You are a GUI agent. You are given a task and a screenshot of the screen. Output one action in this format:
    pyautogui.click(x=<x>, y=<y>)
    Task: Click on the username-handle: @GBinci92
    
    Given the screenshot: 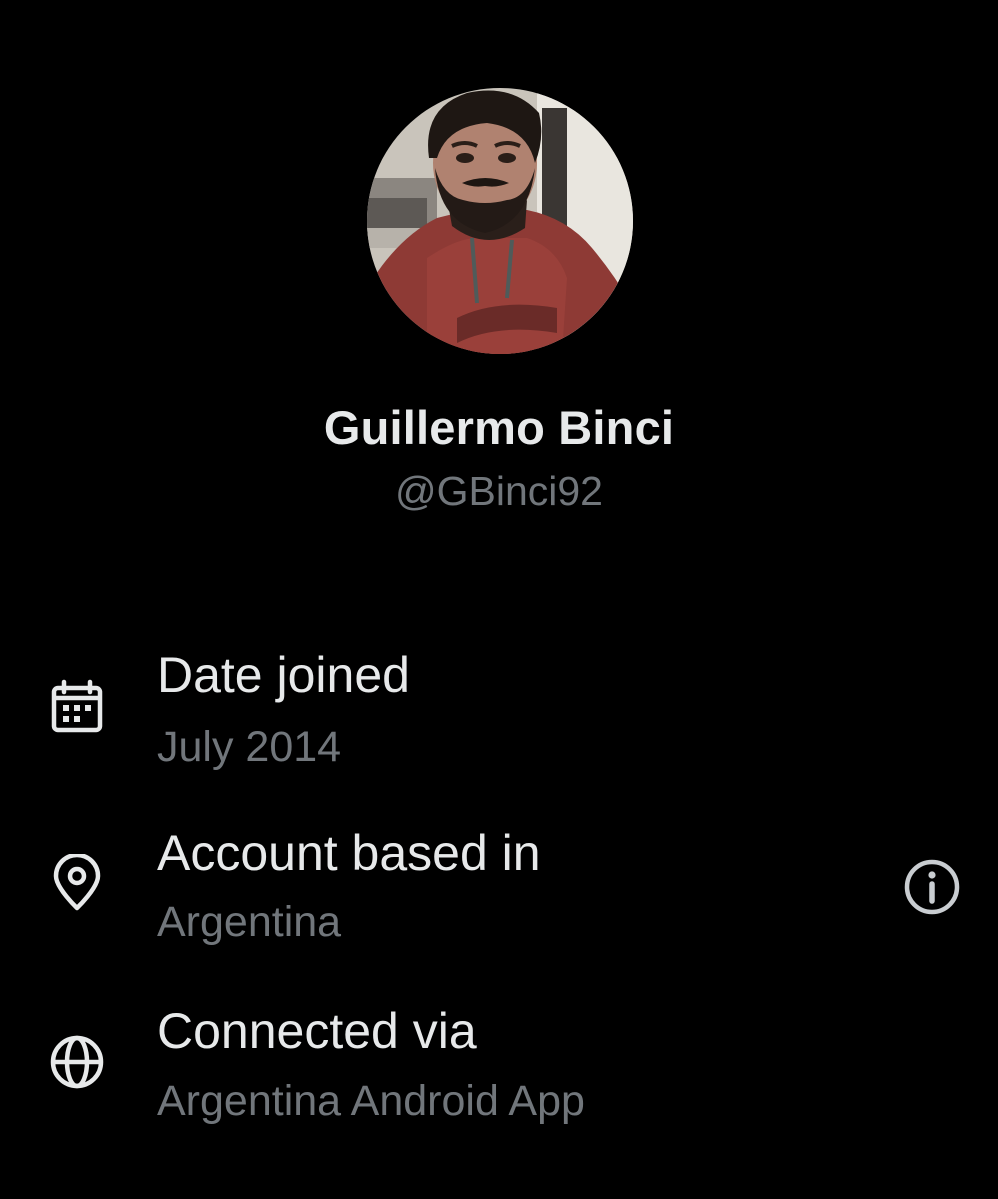 What is the action you would take?
    pyautogui.click(x=499, y=491)
    